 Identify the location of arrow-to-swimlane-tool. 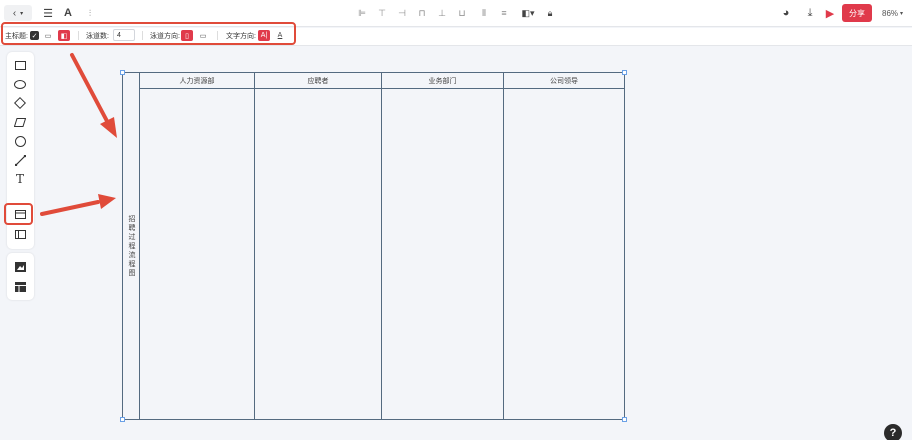
(78, 205).